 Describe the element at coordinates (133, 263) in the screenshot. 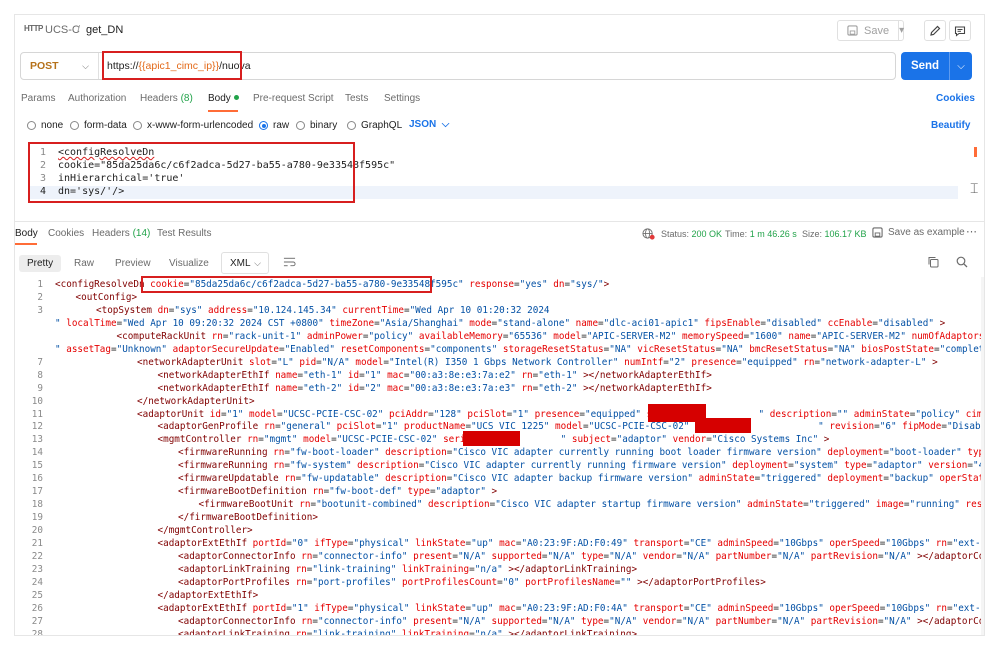

I see `view-preview: Preview` at that location.